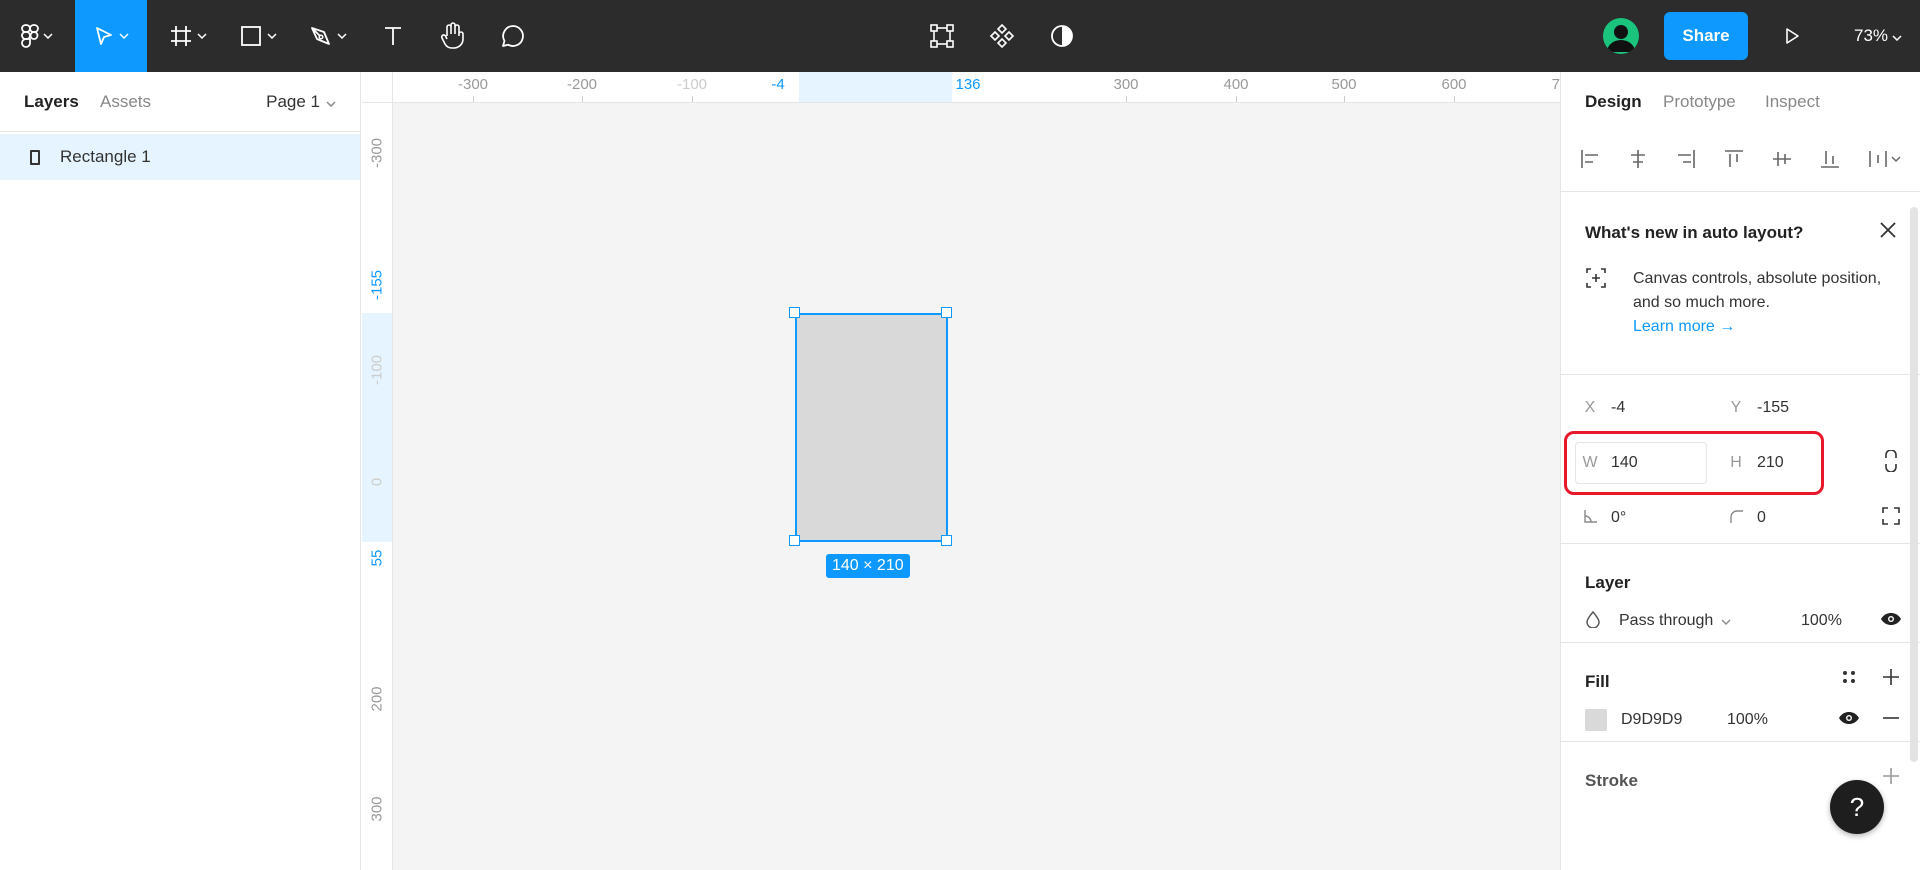 The width and height of the screenshot is (1920, 870). I want to click on move-tool-button, so click(111, 36).